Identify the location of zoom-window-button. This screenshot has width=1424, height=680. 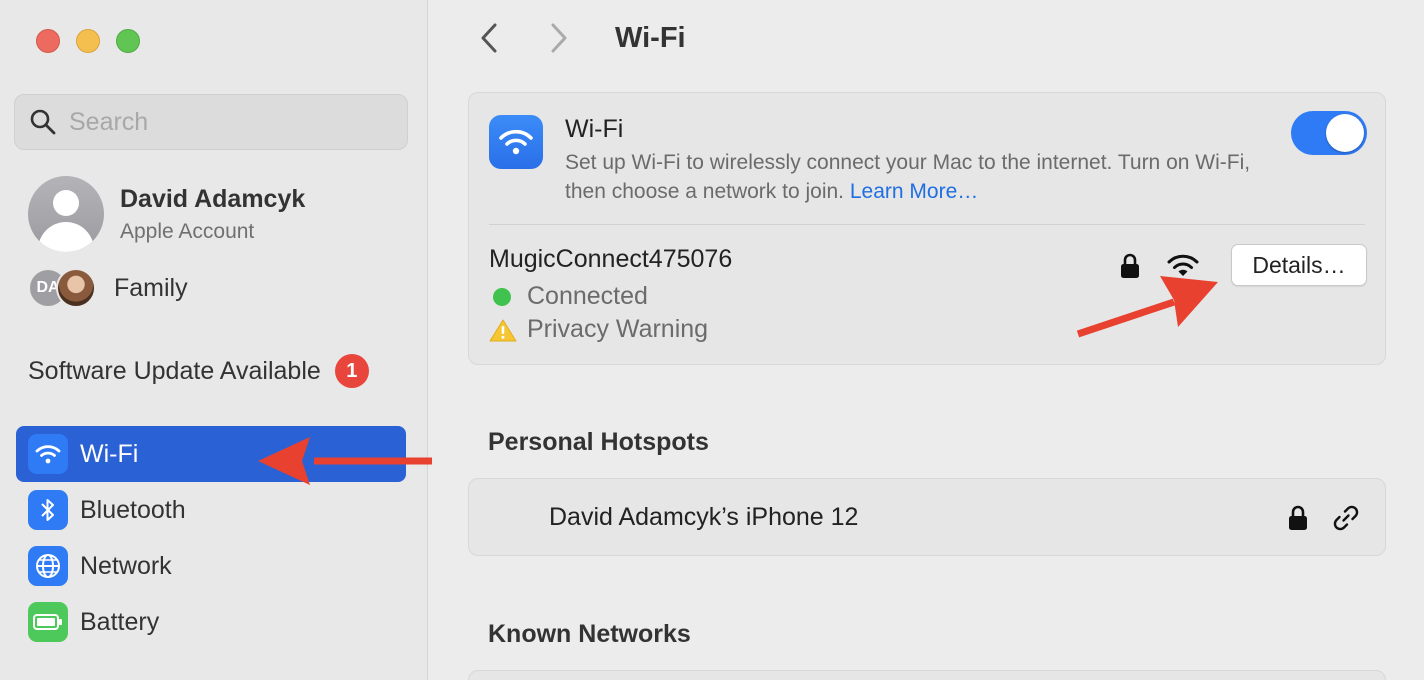
(128, 41).